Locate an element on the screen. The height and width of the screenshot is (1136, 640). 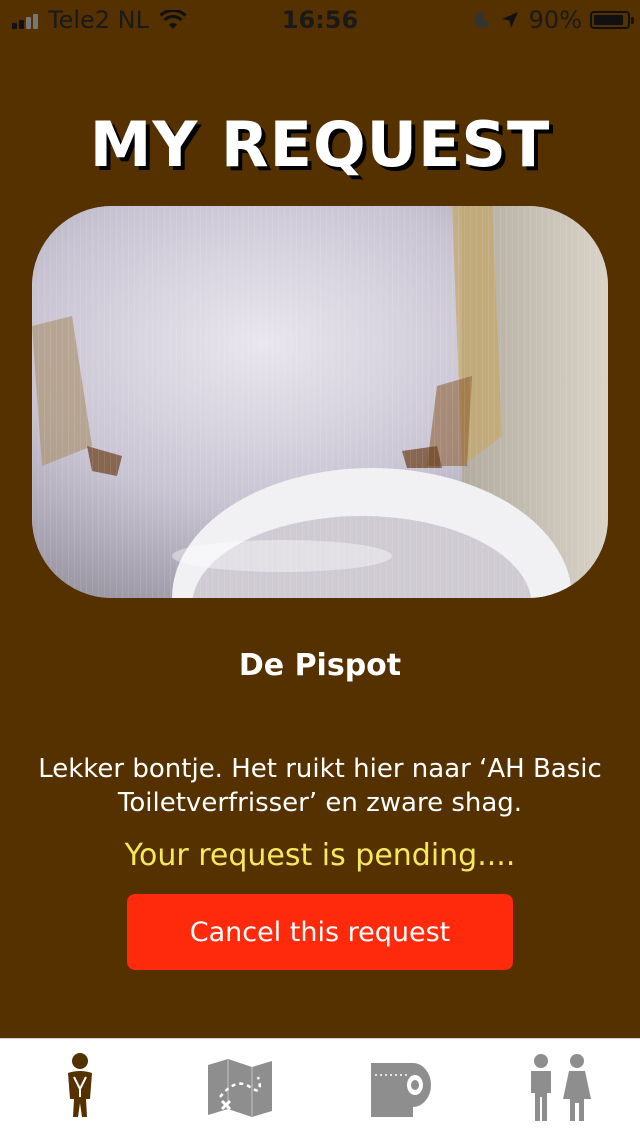
tab-map is located at coordinates (240, 1087).